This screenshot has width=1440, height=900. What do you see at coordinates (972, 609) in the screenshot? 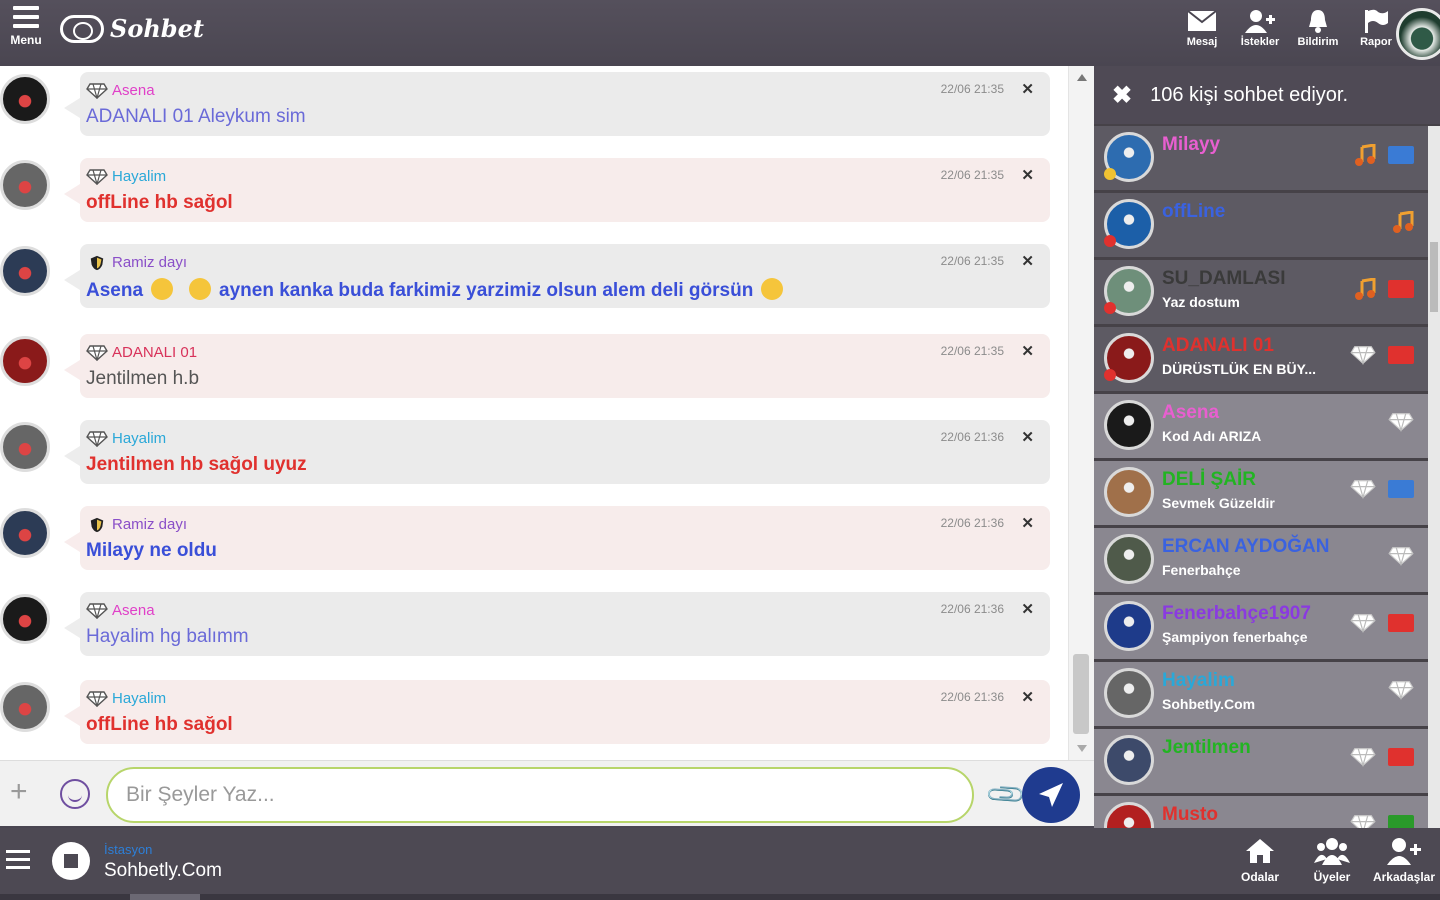
I see `message-timestamp: 22/06 21:36` at bounding box center [972, 609].